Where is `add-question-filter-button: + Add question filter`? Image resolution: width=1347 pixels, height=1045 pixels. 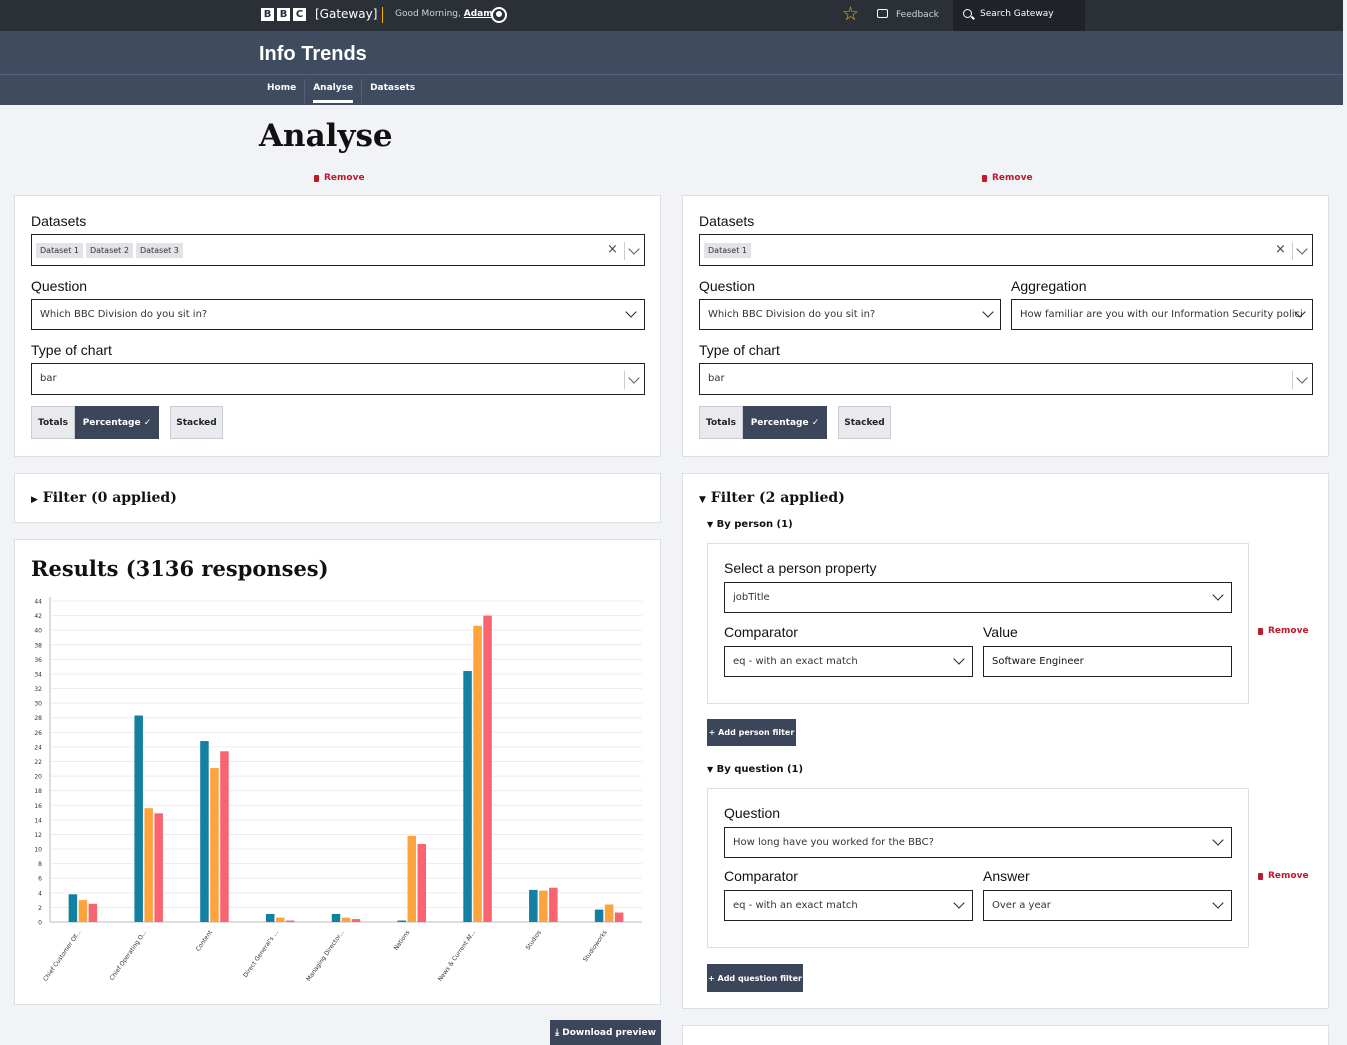
add-question-filter-button: + Add question filter is located at coordinates (755, 978).